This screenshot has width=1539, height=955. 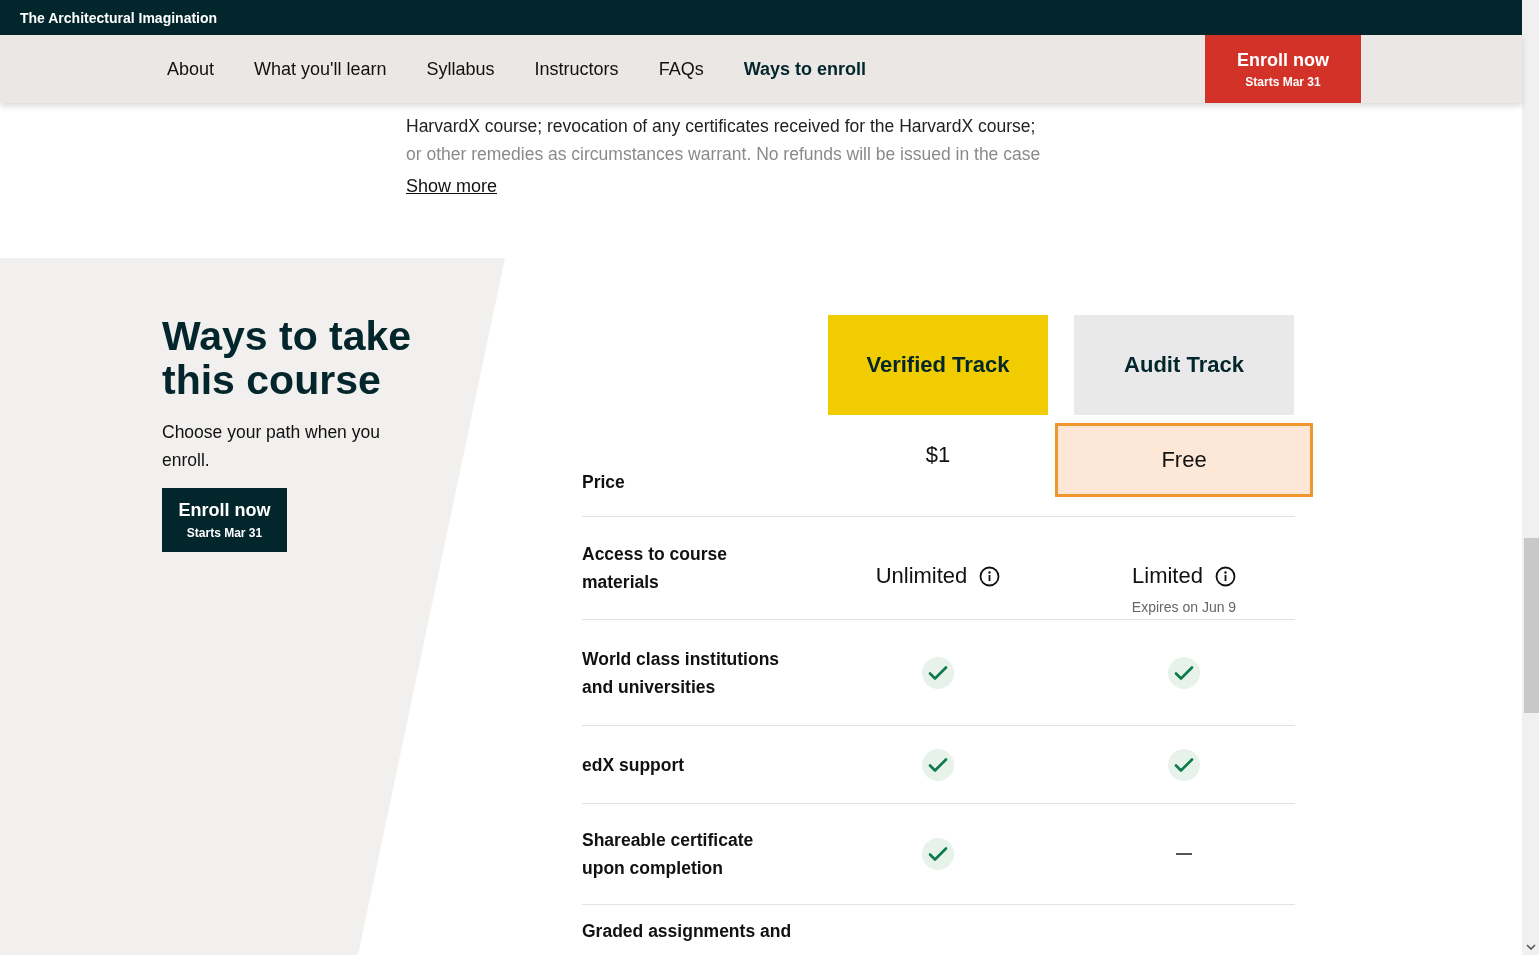 I want to click on dash-icon, so click(x=1184, y=854).